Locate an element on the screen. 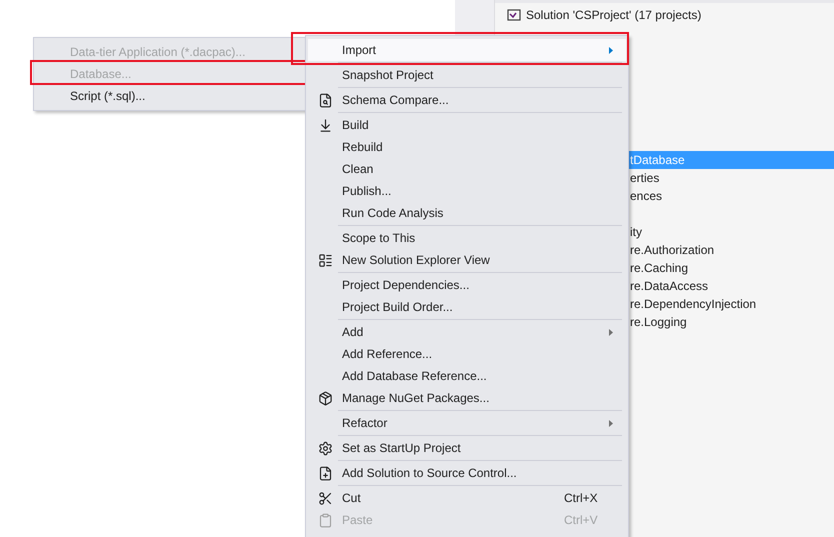 The height and width of the screenshot is (537, 834). menu-item: Cut Ctrl+X is located at coordinates (467, 498).